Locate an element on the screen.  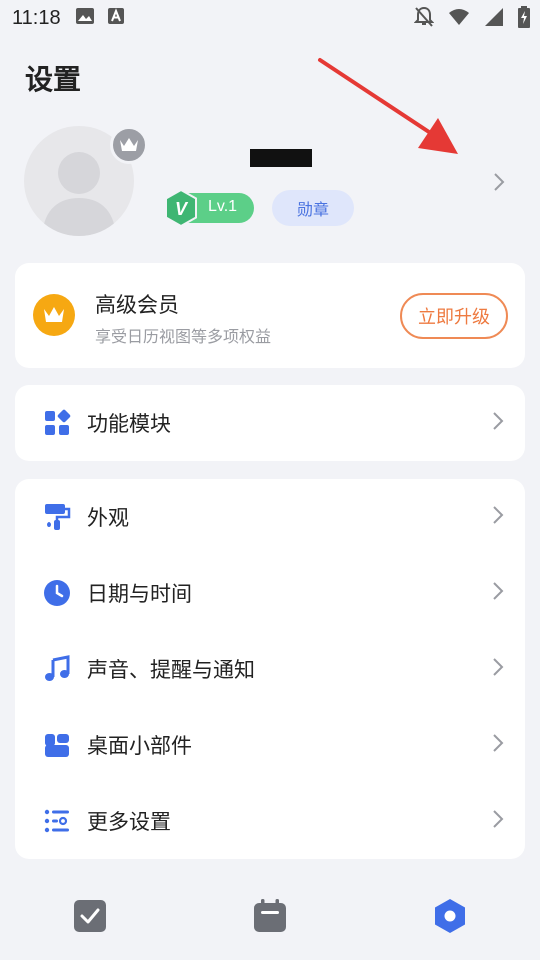
upgrade-button: 立即升级 is located at coordinates (454, 316).